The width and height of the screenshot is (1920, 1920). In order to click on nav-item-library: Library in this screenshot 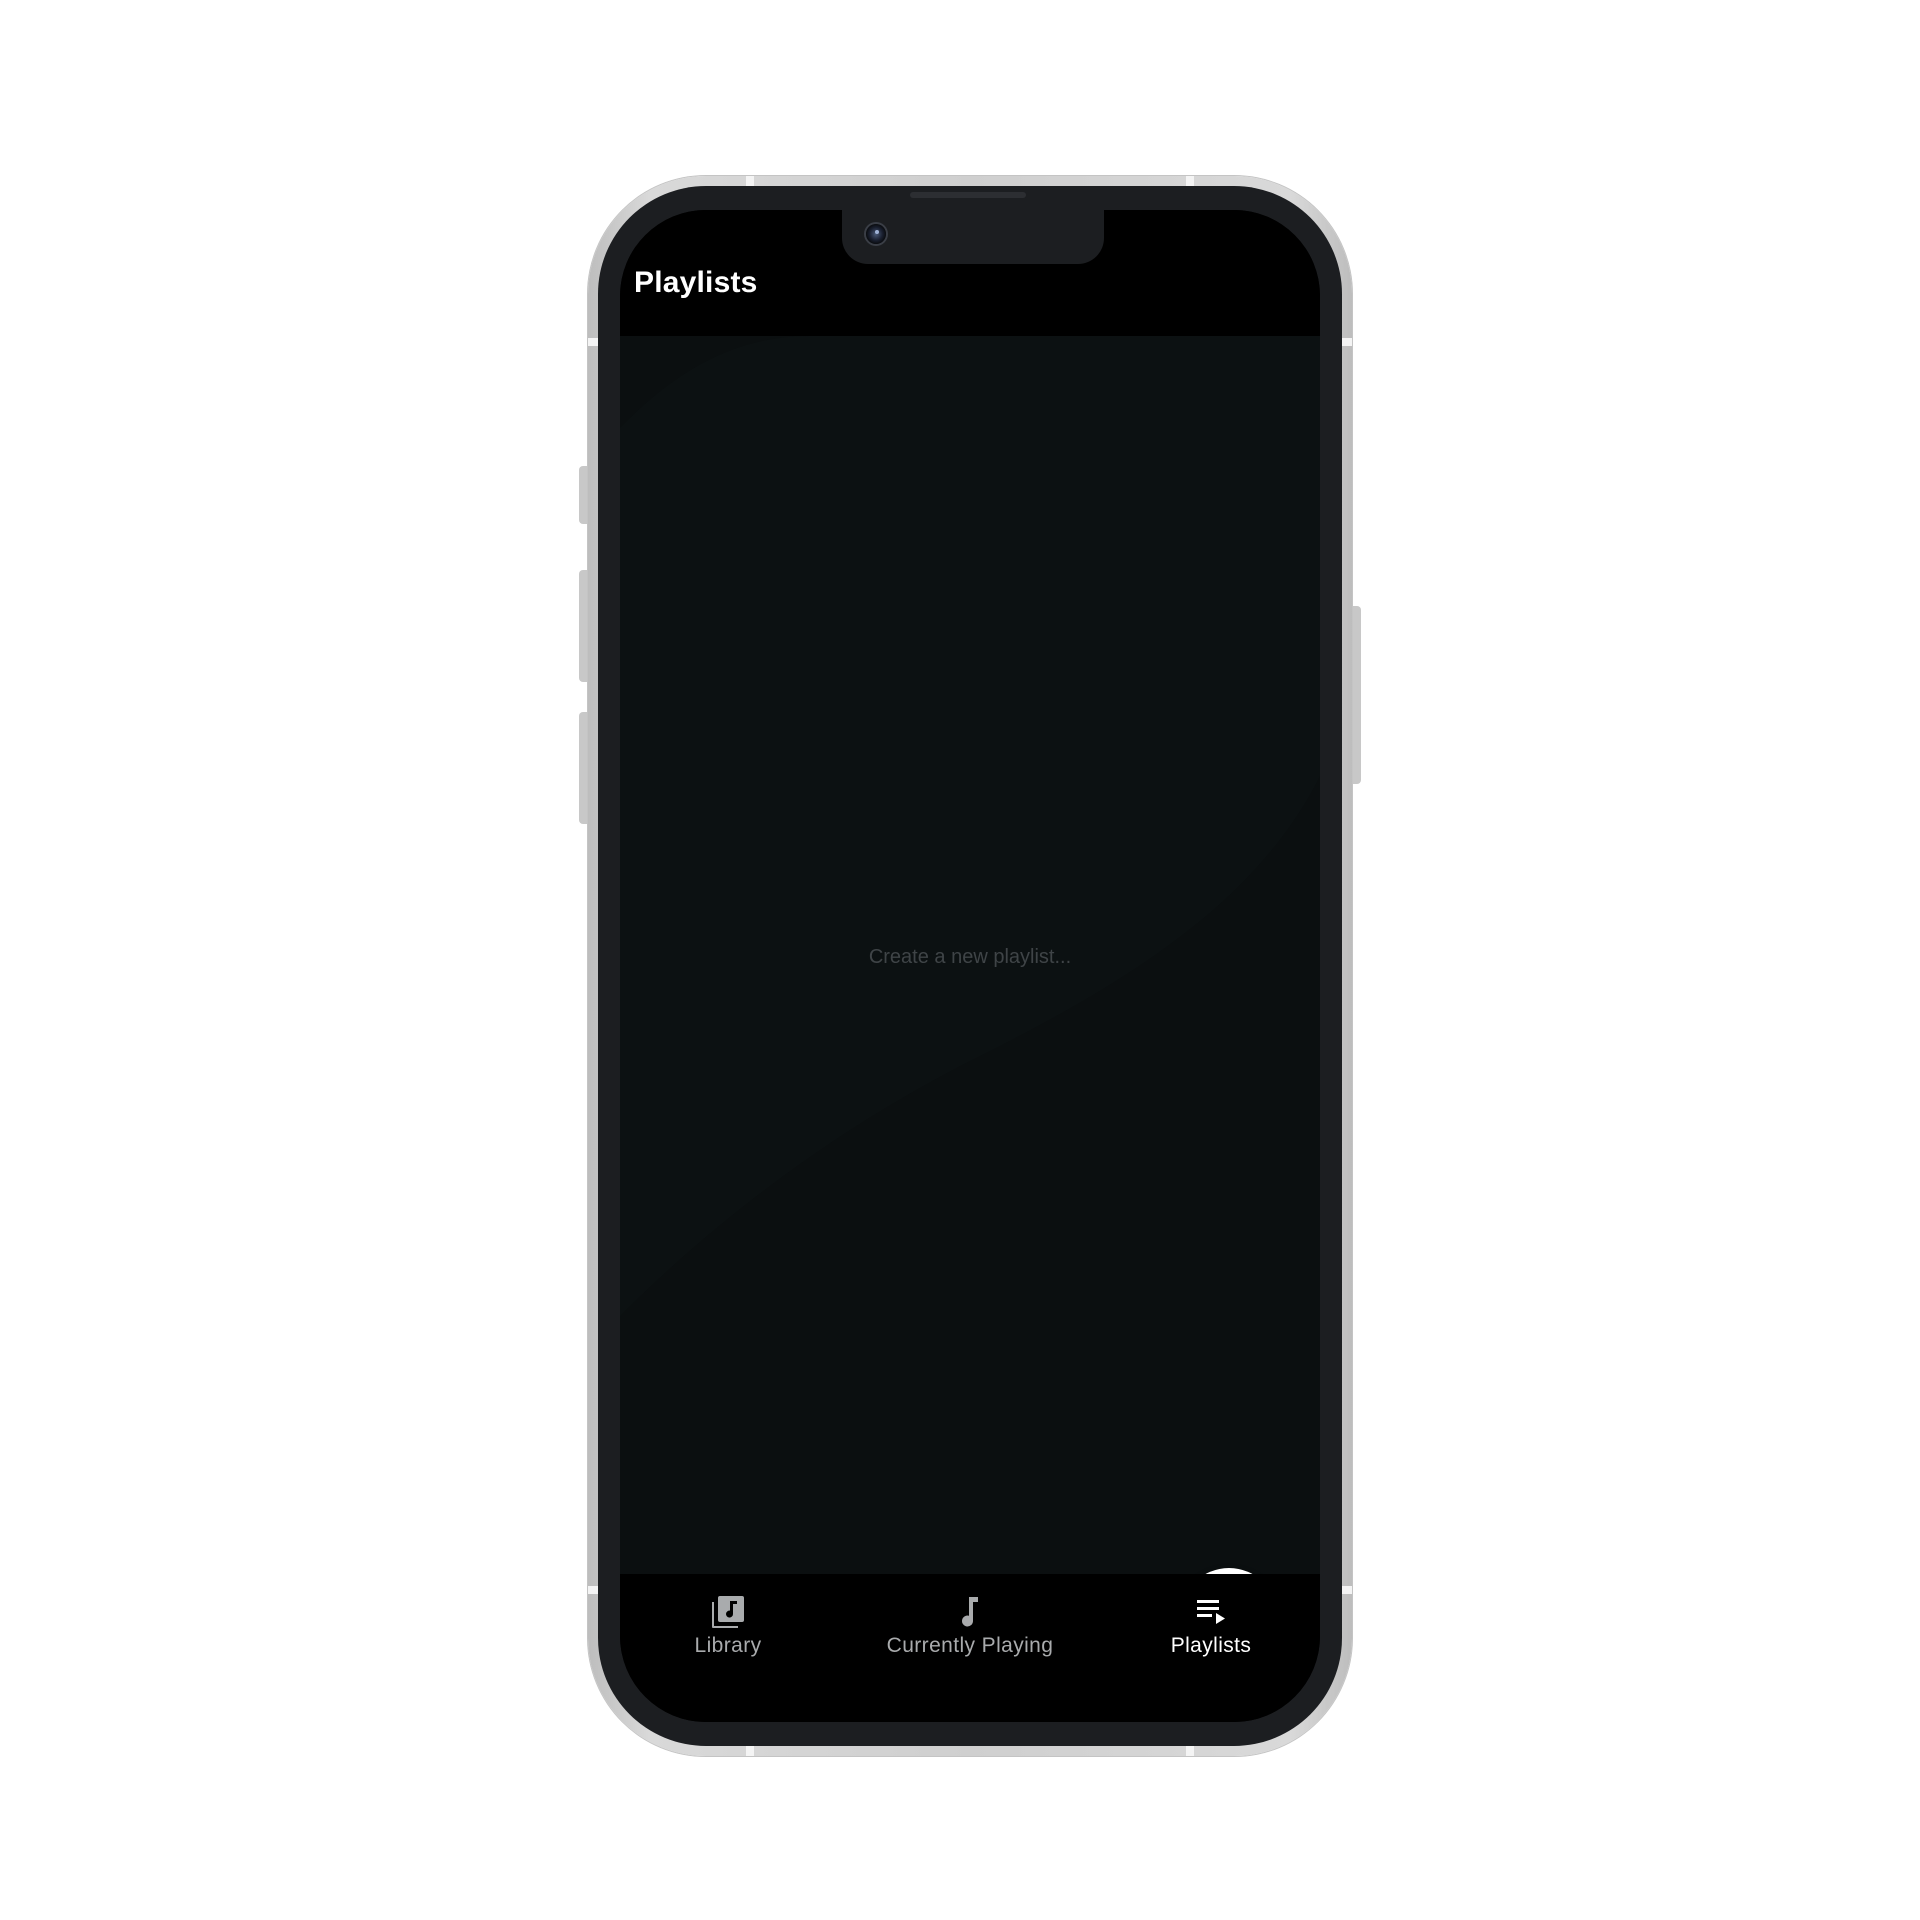, I will do `click(731, 1632)`.